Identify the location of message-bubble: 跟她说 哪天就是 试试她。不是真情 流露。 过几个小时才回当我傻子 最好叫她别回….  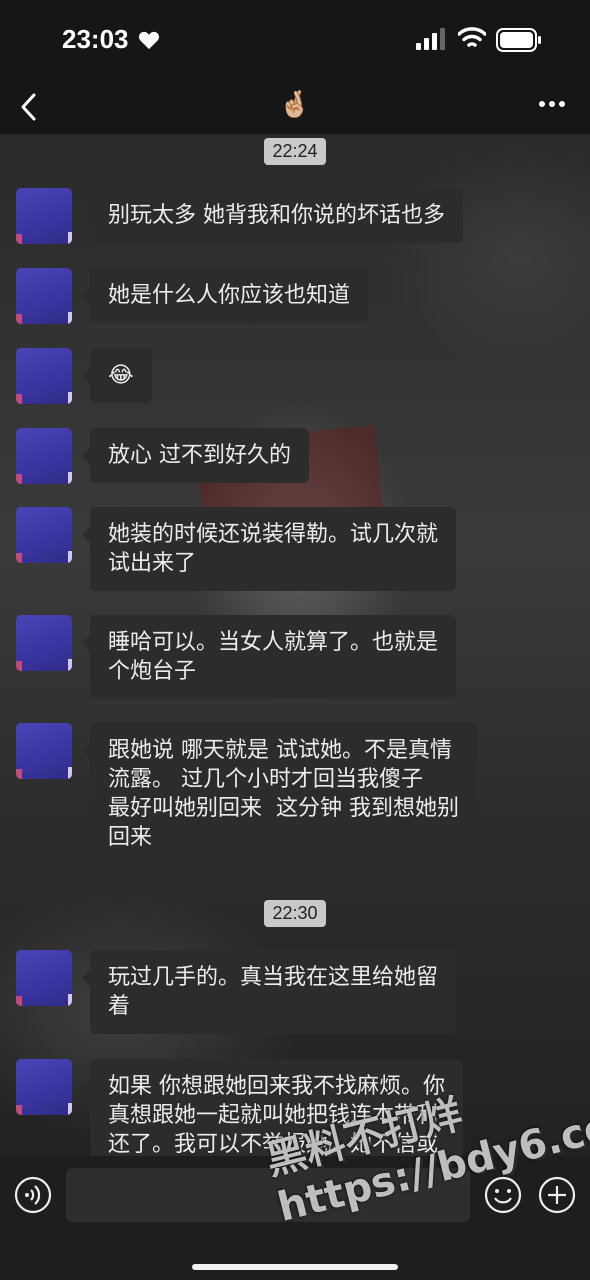
(279, 794).